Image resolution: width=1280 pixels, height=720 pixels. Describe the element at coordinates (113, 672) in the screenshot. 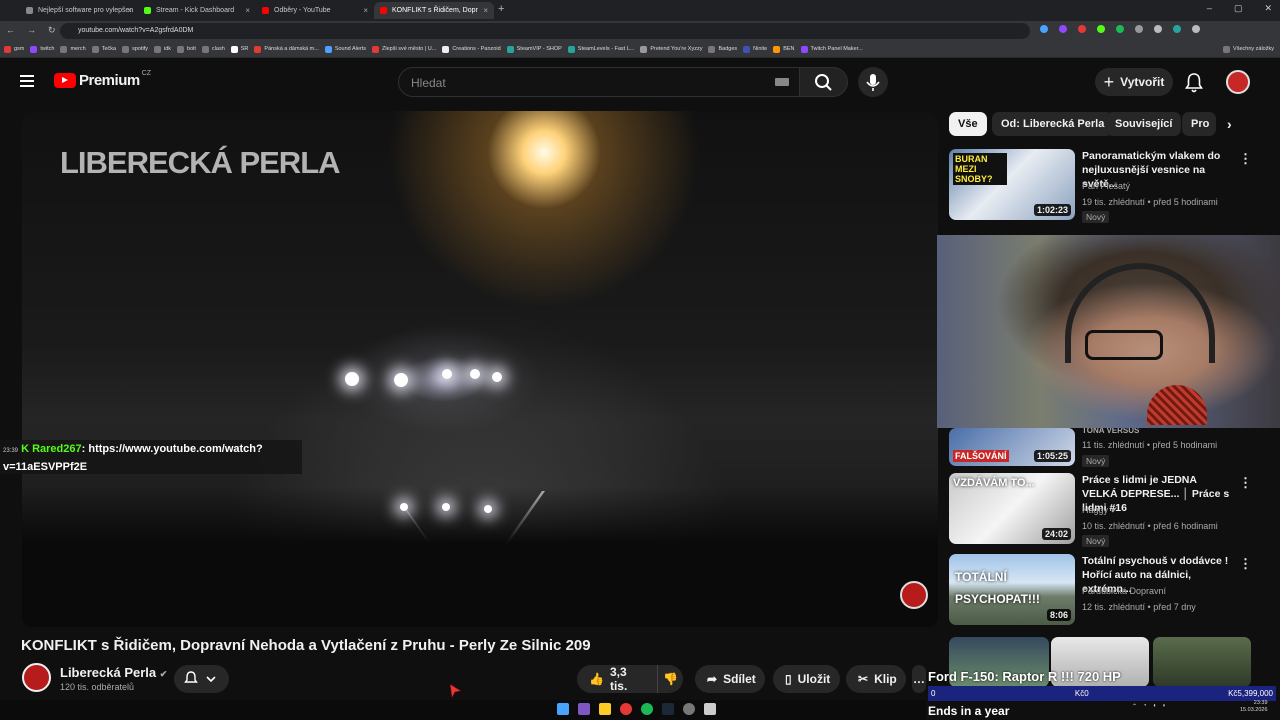

I see `channel-name: Liberecká Perla ✔` at that location.